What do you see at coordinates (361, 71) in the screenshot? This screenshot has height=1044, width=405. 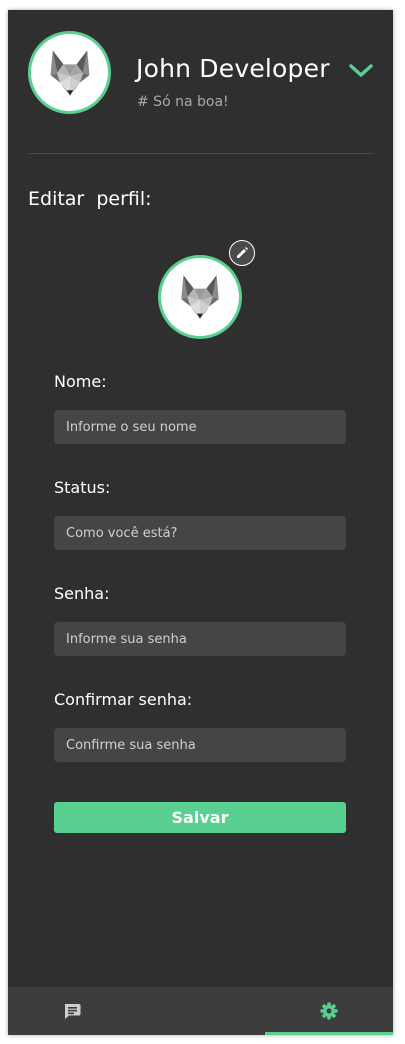 I see `chevron-down-icon` at bounding box center [361, 71].